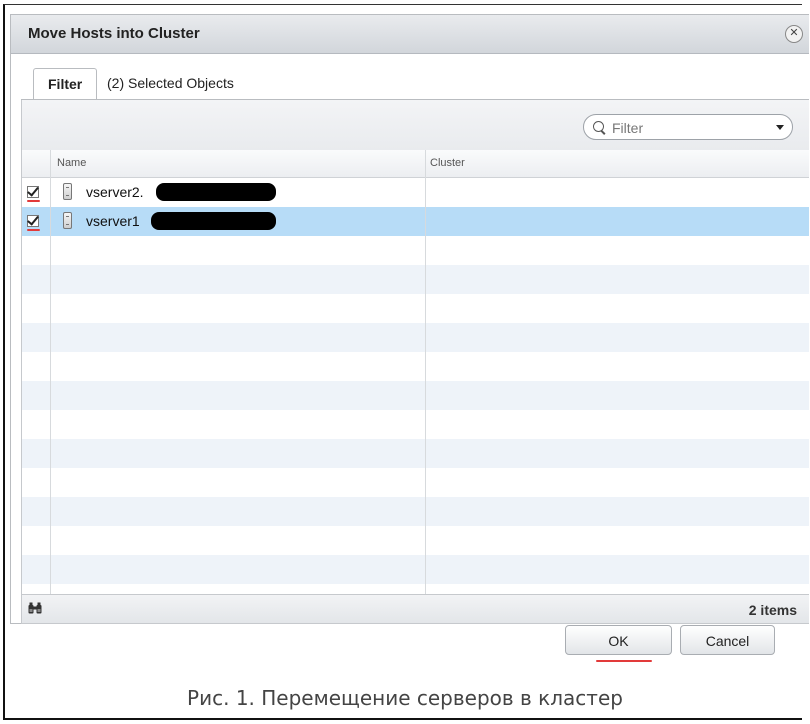 This screenshot has height=724, width=810. Describe the element at coordinates (71, 163) in the screenshot. I see `column-header-name: Name` at that location.